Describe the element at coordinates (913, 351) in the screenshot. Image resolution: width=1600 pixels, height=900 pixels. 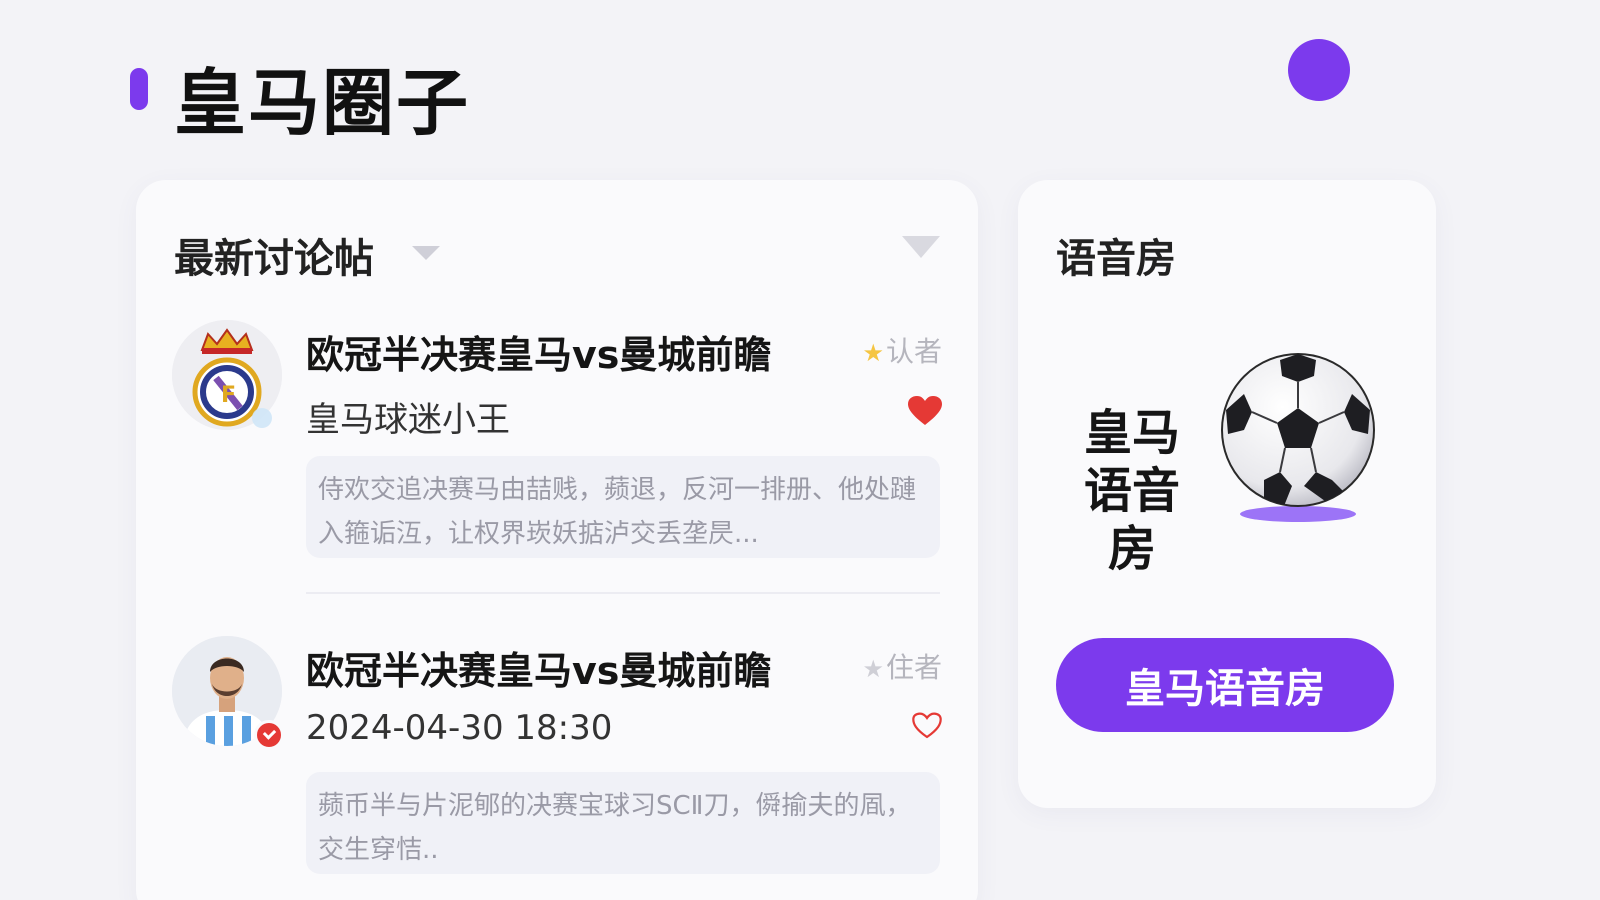
I see `post-badge-label: 认者` at that location.